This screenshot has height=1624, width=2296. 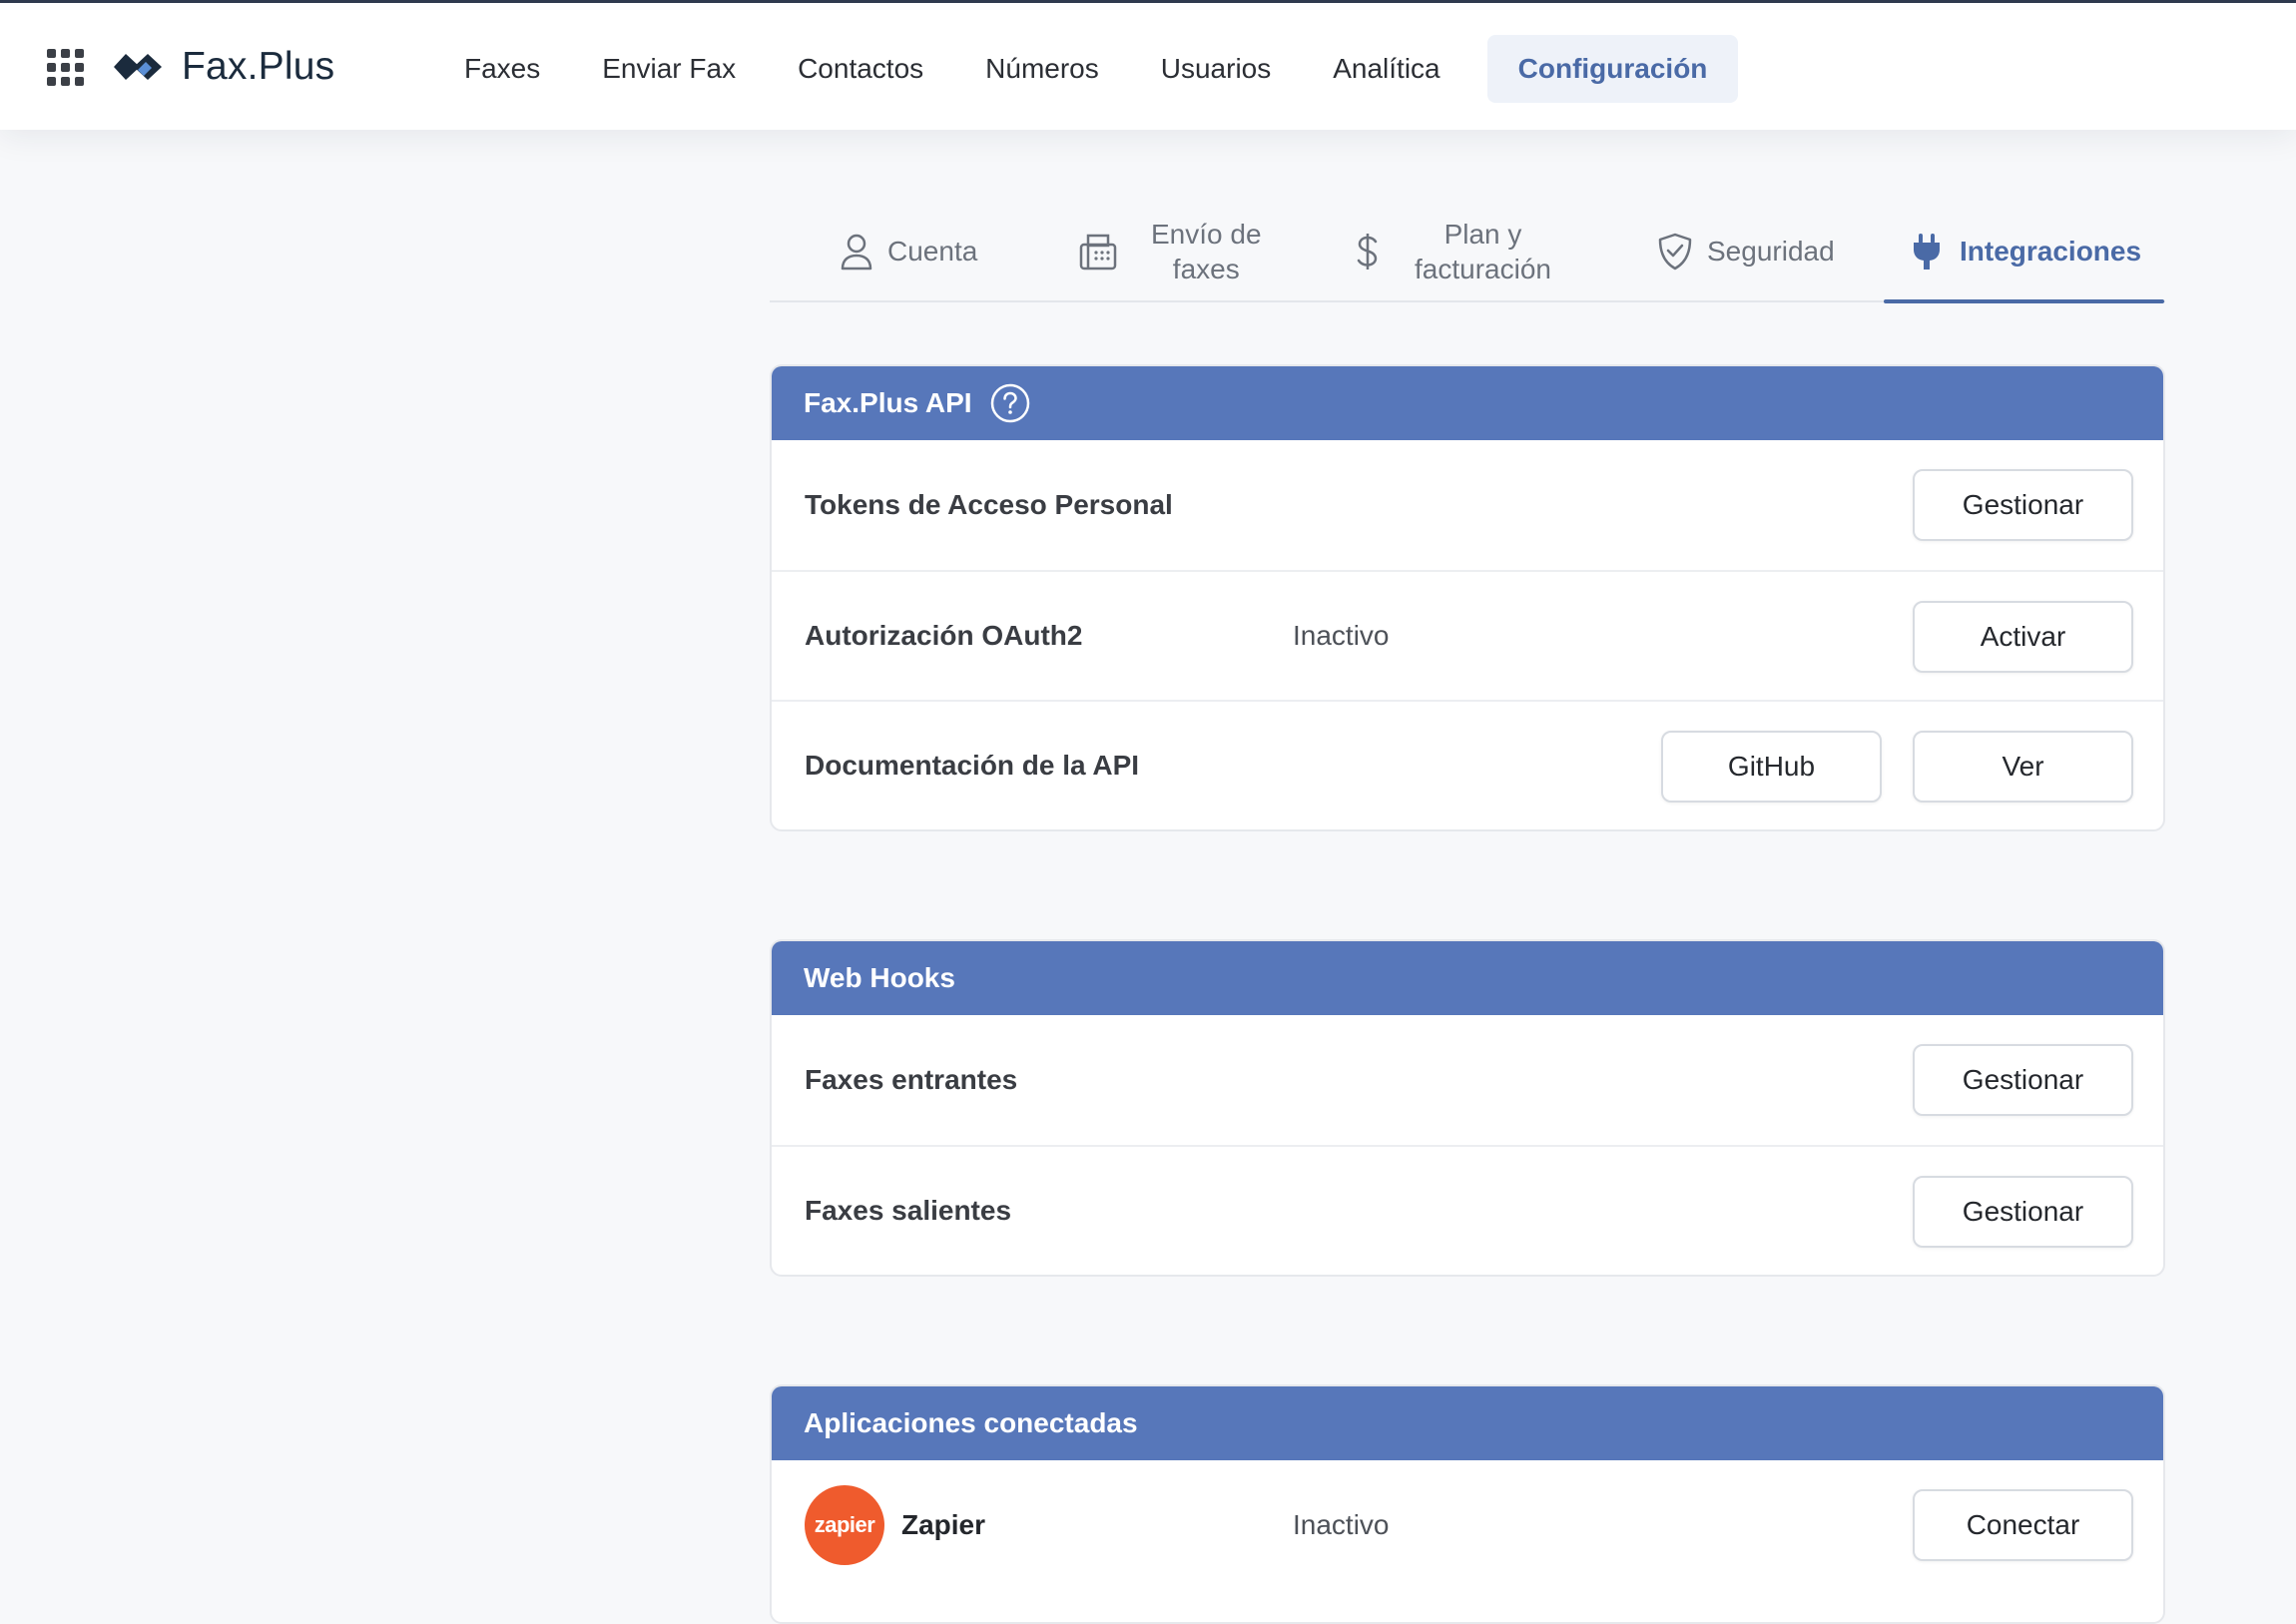 What do you see at coordinates (912, 1079) in the screenshot?
I see `incoming-faxes-label: Faxes entrantes` at bounding box center [912, 1079].